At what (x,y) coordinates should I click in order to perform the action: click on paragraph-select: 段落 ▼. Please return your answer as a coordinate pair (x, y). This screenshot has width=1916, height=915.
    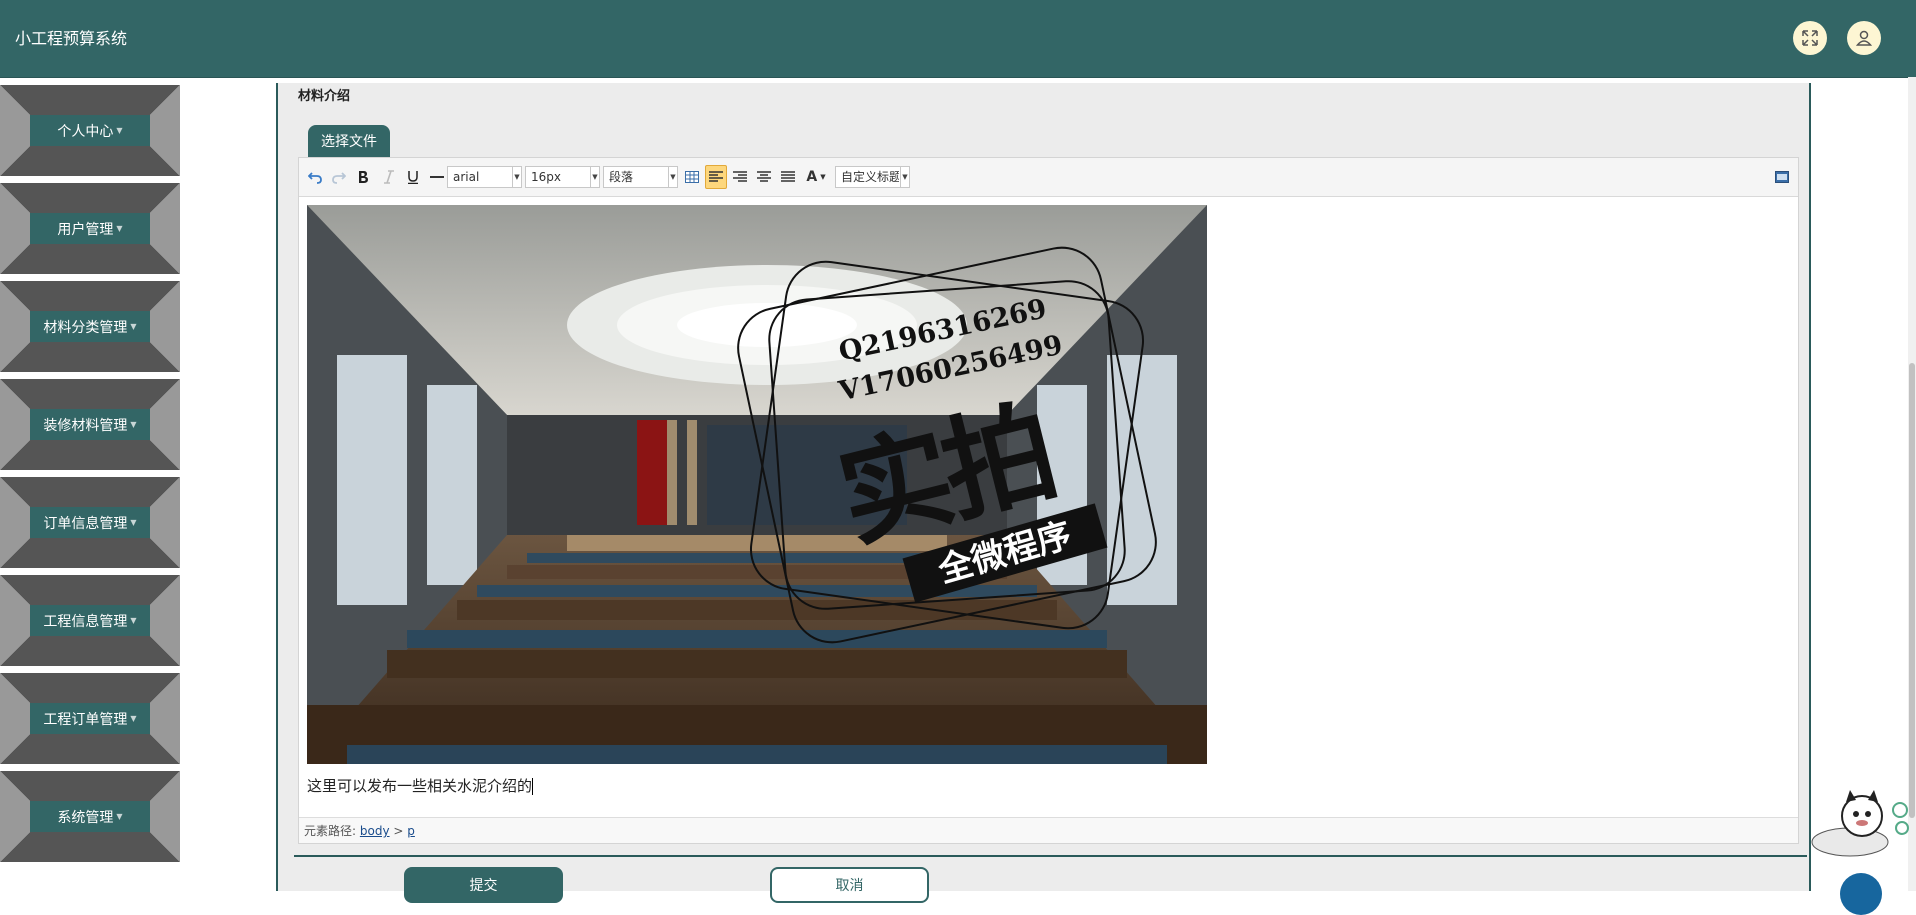
    Looking at the image, I should click on (640, 177).